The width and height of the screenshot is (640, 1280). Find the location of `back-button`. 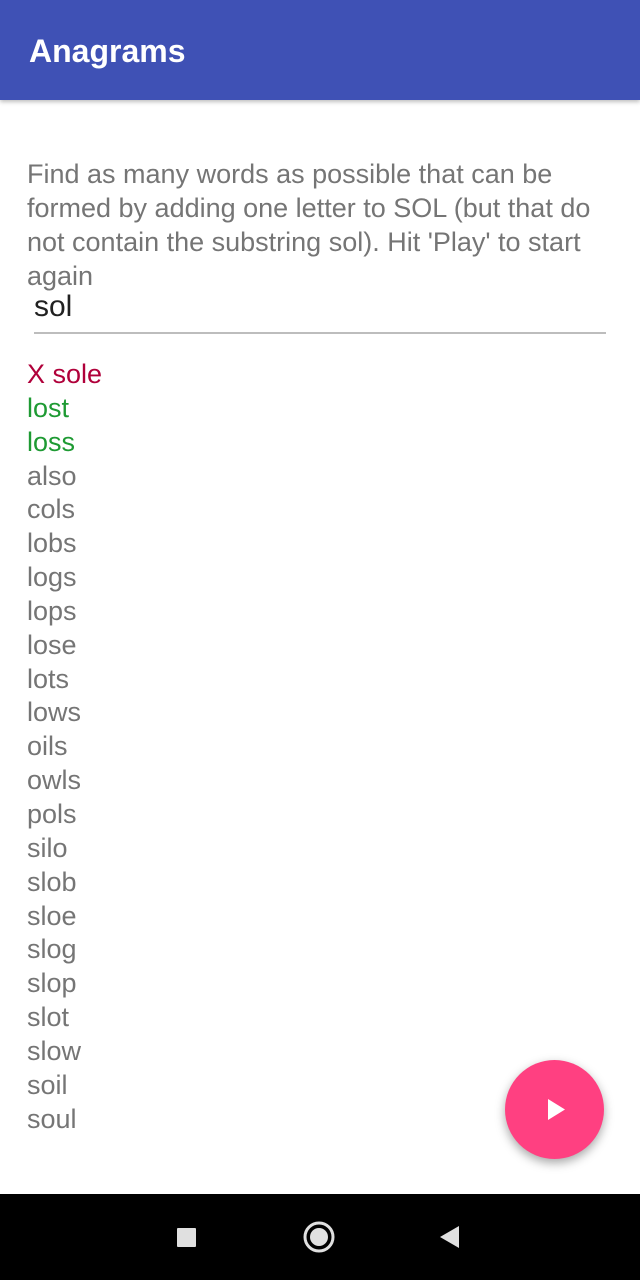

back-button is located at coordinates (449, 1237).